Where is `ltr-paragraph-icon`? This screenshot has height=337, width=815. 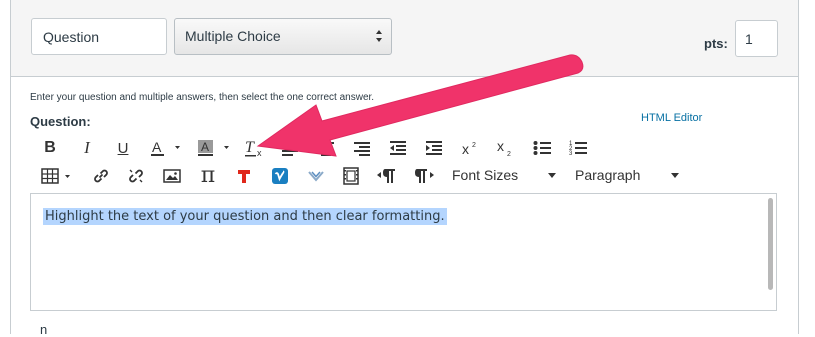 ltr-paragraph-icon is located at coordinates (387, 176).